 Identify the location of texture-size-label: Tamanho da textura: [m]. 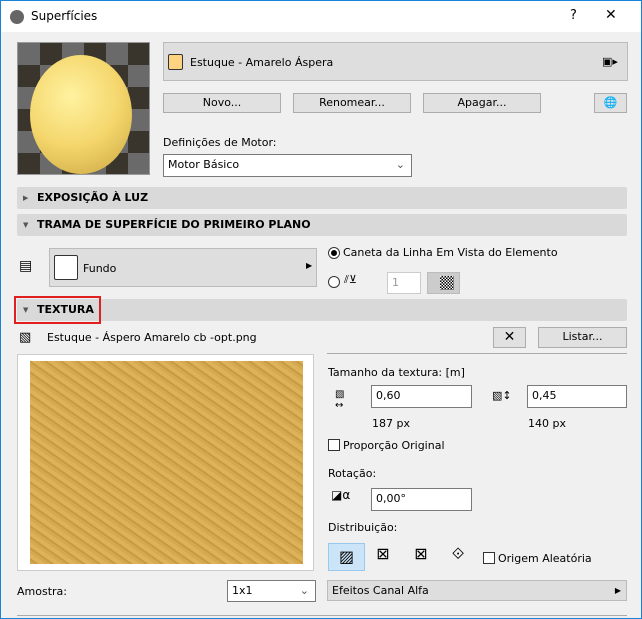
(396, 372).